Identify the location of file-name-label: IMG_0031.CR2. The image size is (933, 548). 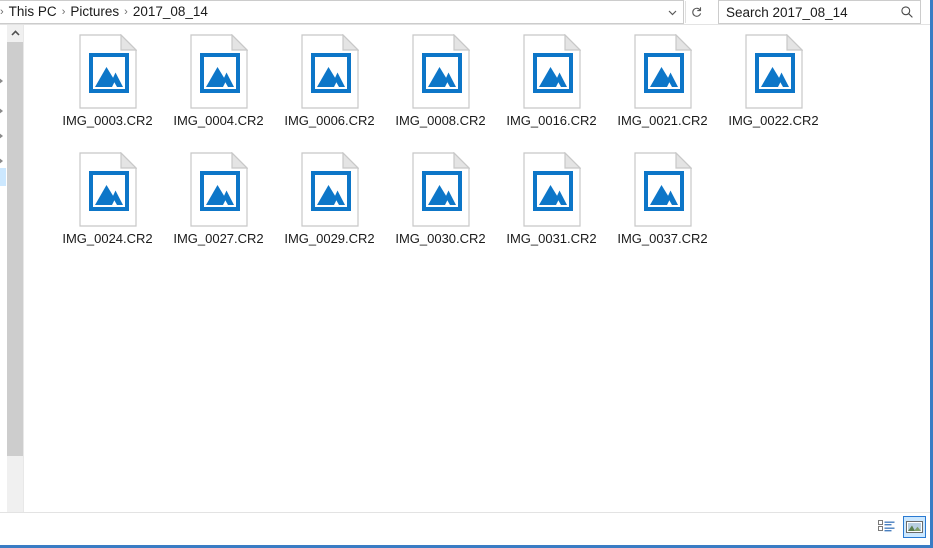
(551, 238).